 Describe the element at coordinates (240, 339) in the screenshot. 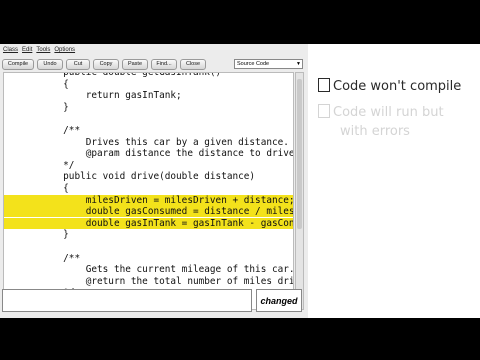

I see `video-letterbox-bottom` at that location.